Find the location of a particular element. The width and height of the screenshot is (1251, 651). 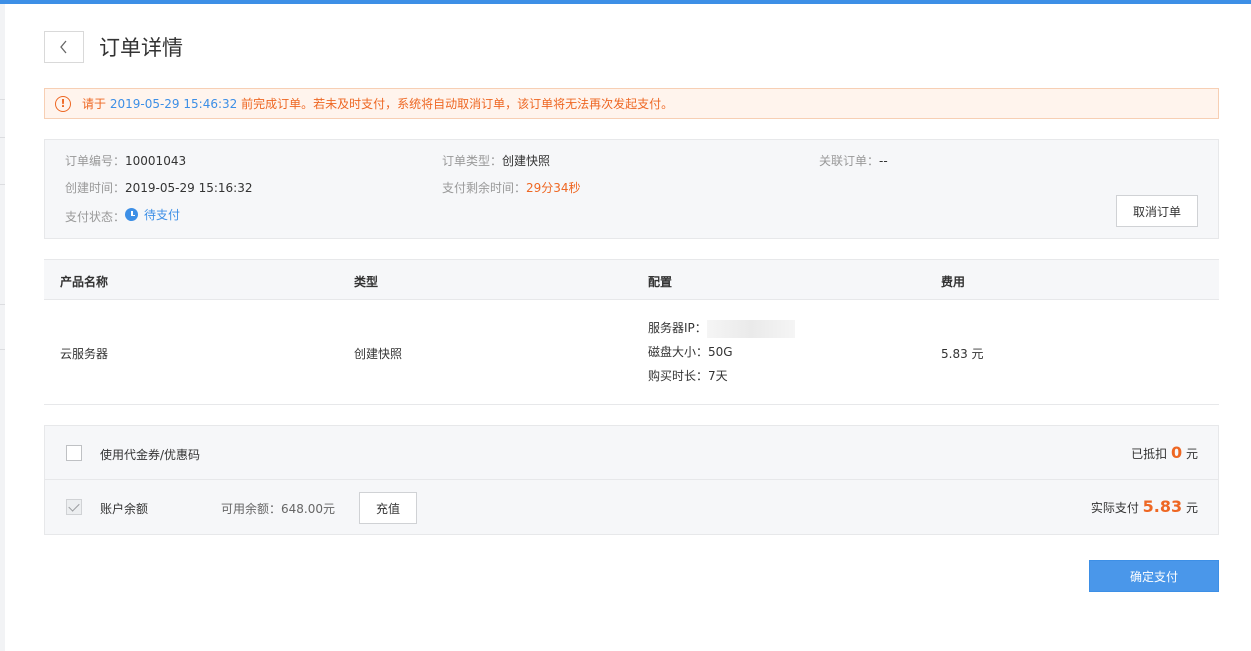

alert-prefix: 请于 is located at coordinates (96, 104).